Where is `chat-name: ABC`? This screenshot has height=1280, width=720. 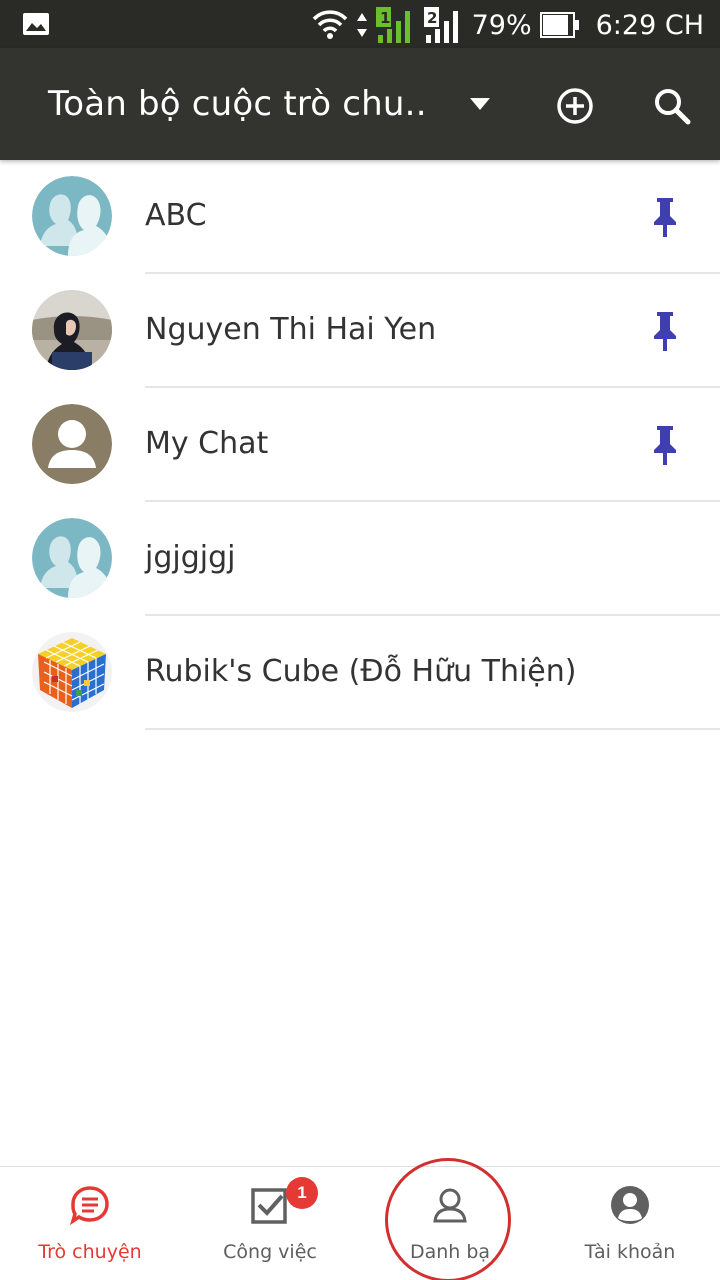 chat-name: ABC is located at coordinates (176, 215).